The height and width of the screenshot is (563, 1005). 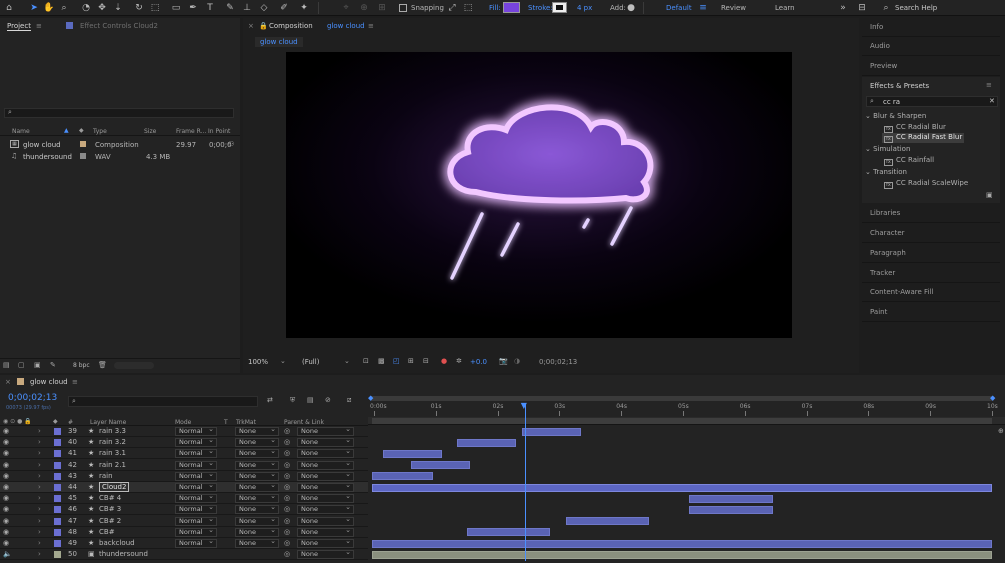 What do you see at coordinates (112, 453) in the screenshot?
I see `layer-name: rain 3.1` at bounding box center [112, 453].